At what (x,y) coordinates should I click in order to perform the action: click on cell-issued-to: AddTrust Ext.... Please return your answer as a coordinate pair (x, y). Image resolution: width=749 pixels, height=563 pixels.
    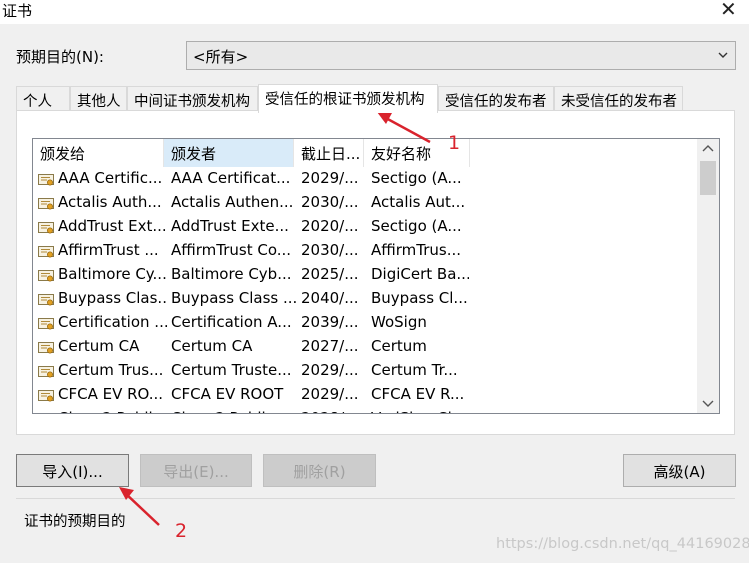
    Looking at the image, I should click on (112, 226).